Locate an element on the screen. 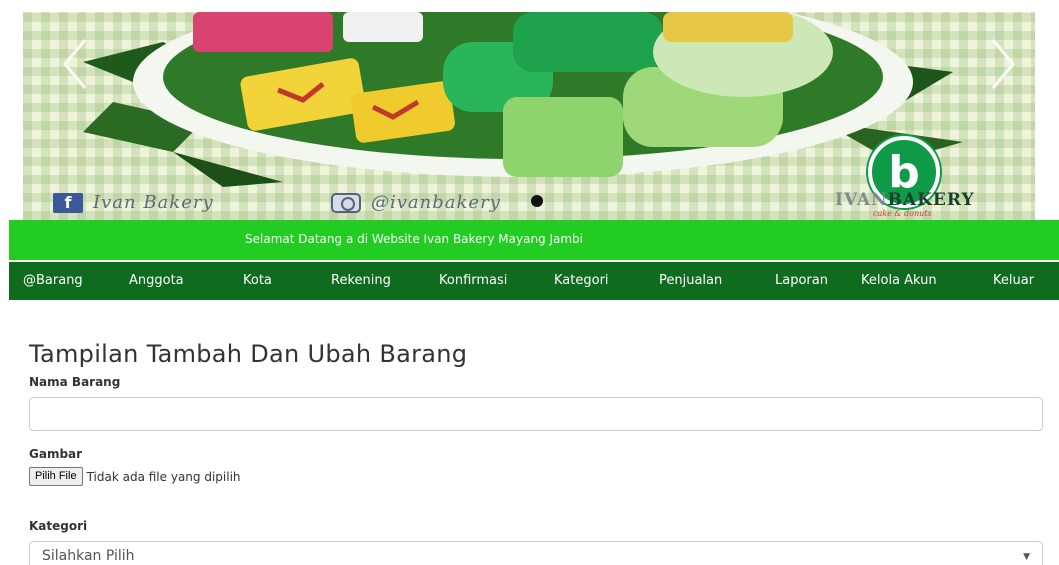 Image resolution: width=1059 pixels, height=565 pixels. instagram-caption: @ivanbakery is located at coordinates (416, 202).